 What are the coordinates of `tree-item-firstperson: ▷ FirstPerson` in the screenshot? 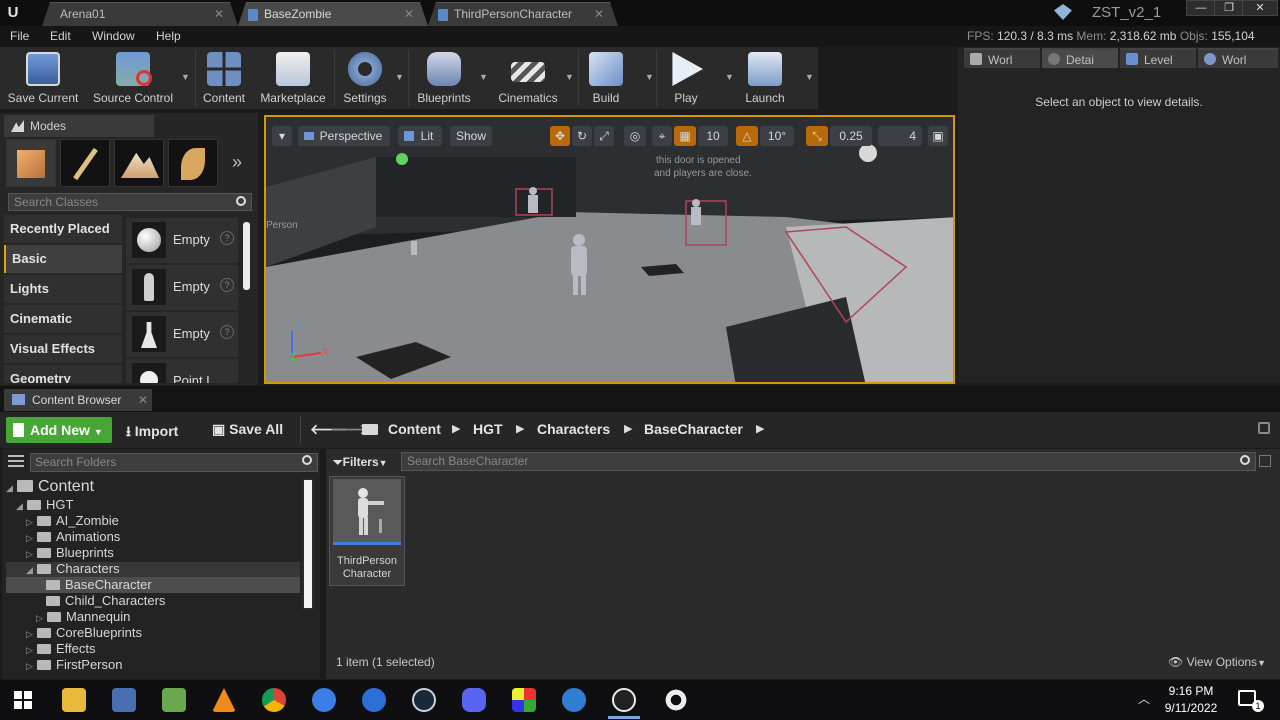 It's located at (74, 664).